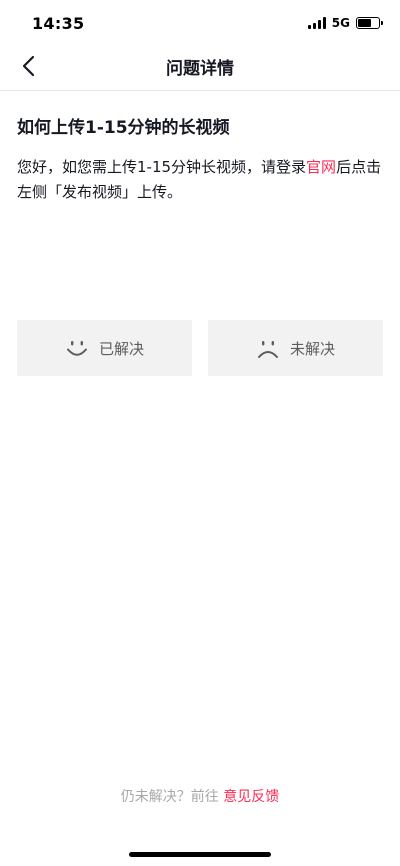  What do you see at coordinates (58, 23) in the screenshot?
I see `status-time: 14:35` at bounding box center [58, 23].